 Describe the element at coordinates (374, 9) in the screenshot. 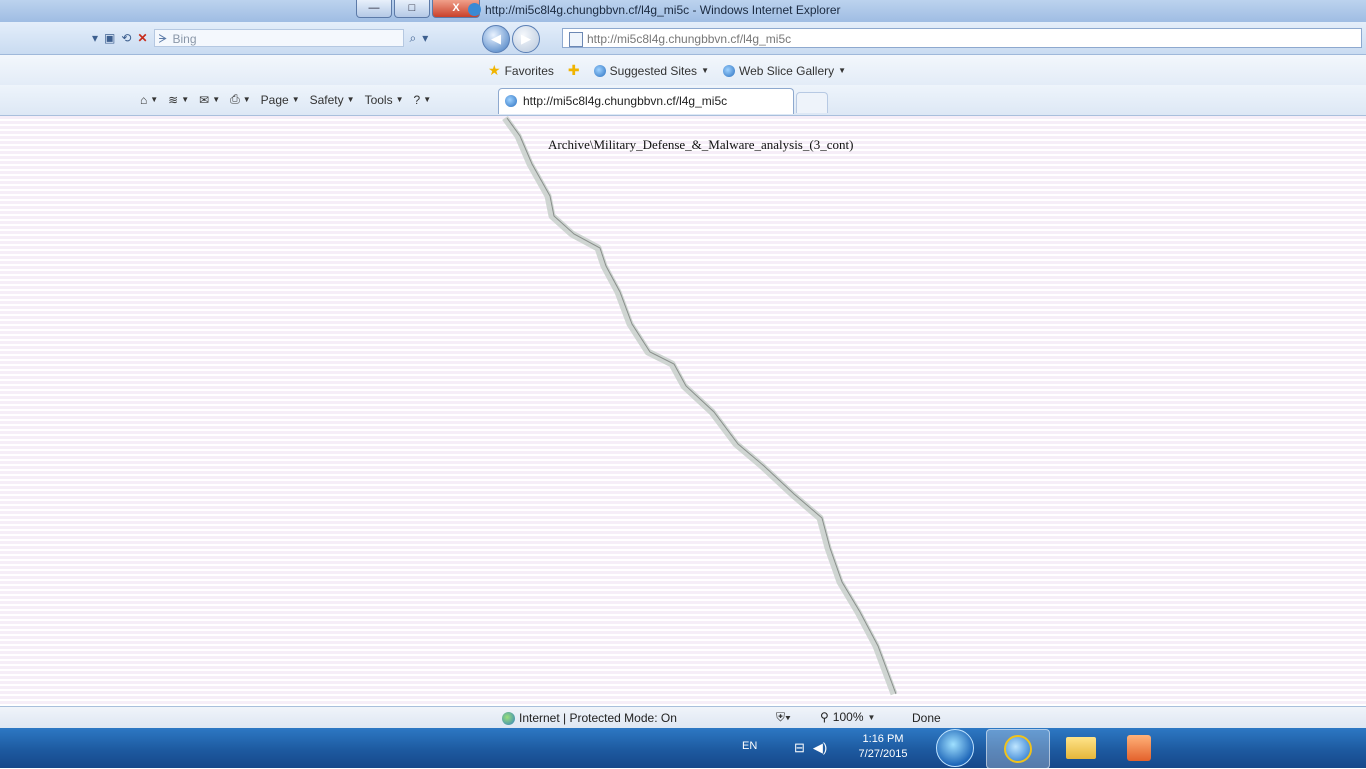

I see `minimize-button: —` at that location.